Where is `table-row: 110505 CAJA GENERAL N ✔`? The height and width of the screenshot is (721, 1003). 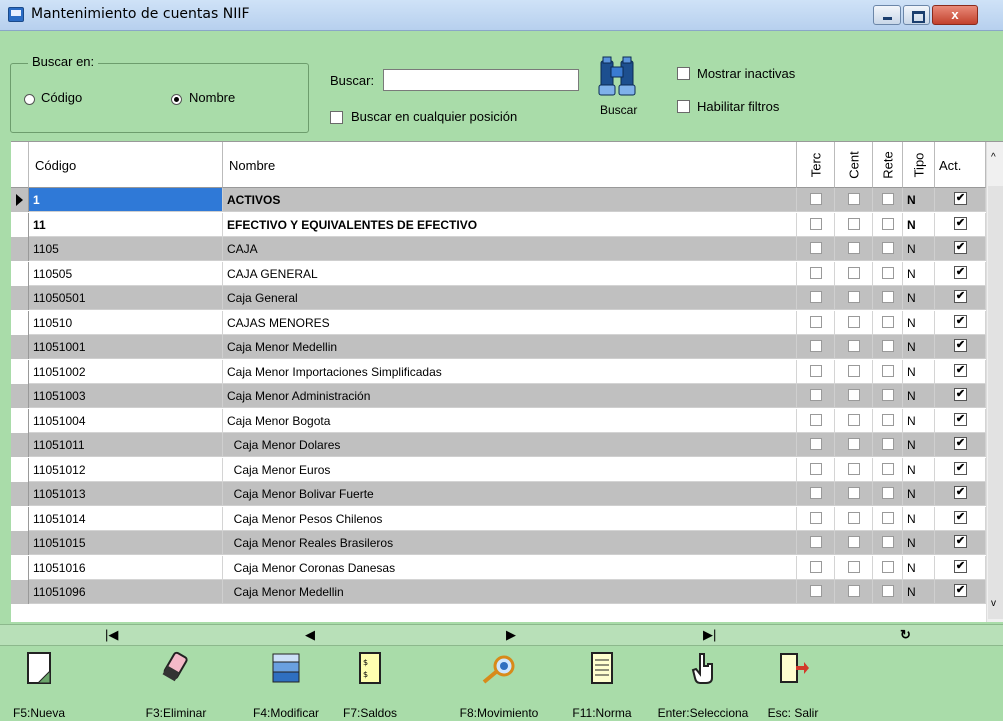
table-row: 110505 CAJA GENERAL N ✔ is located at coordinates (498, 273).